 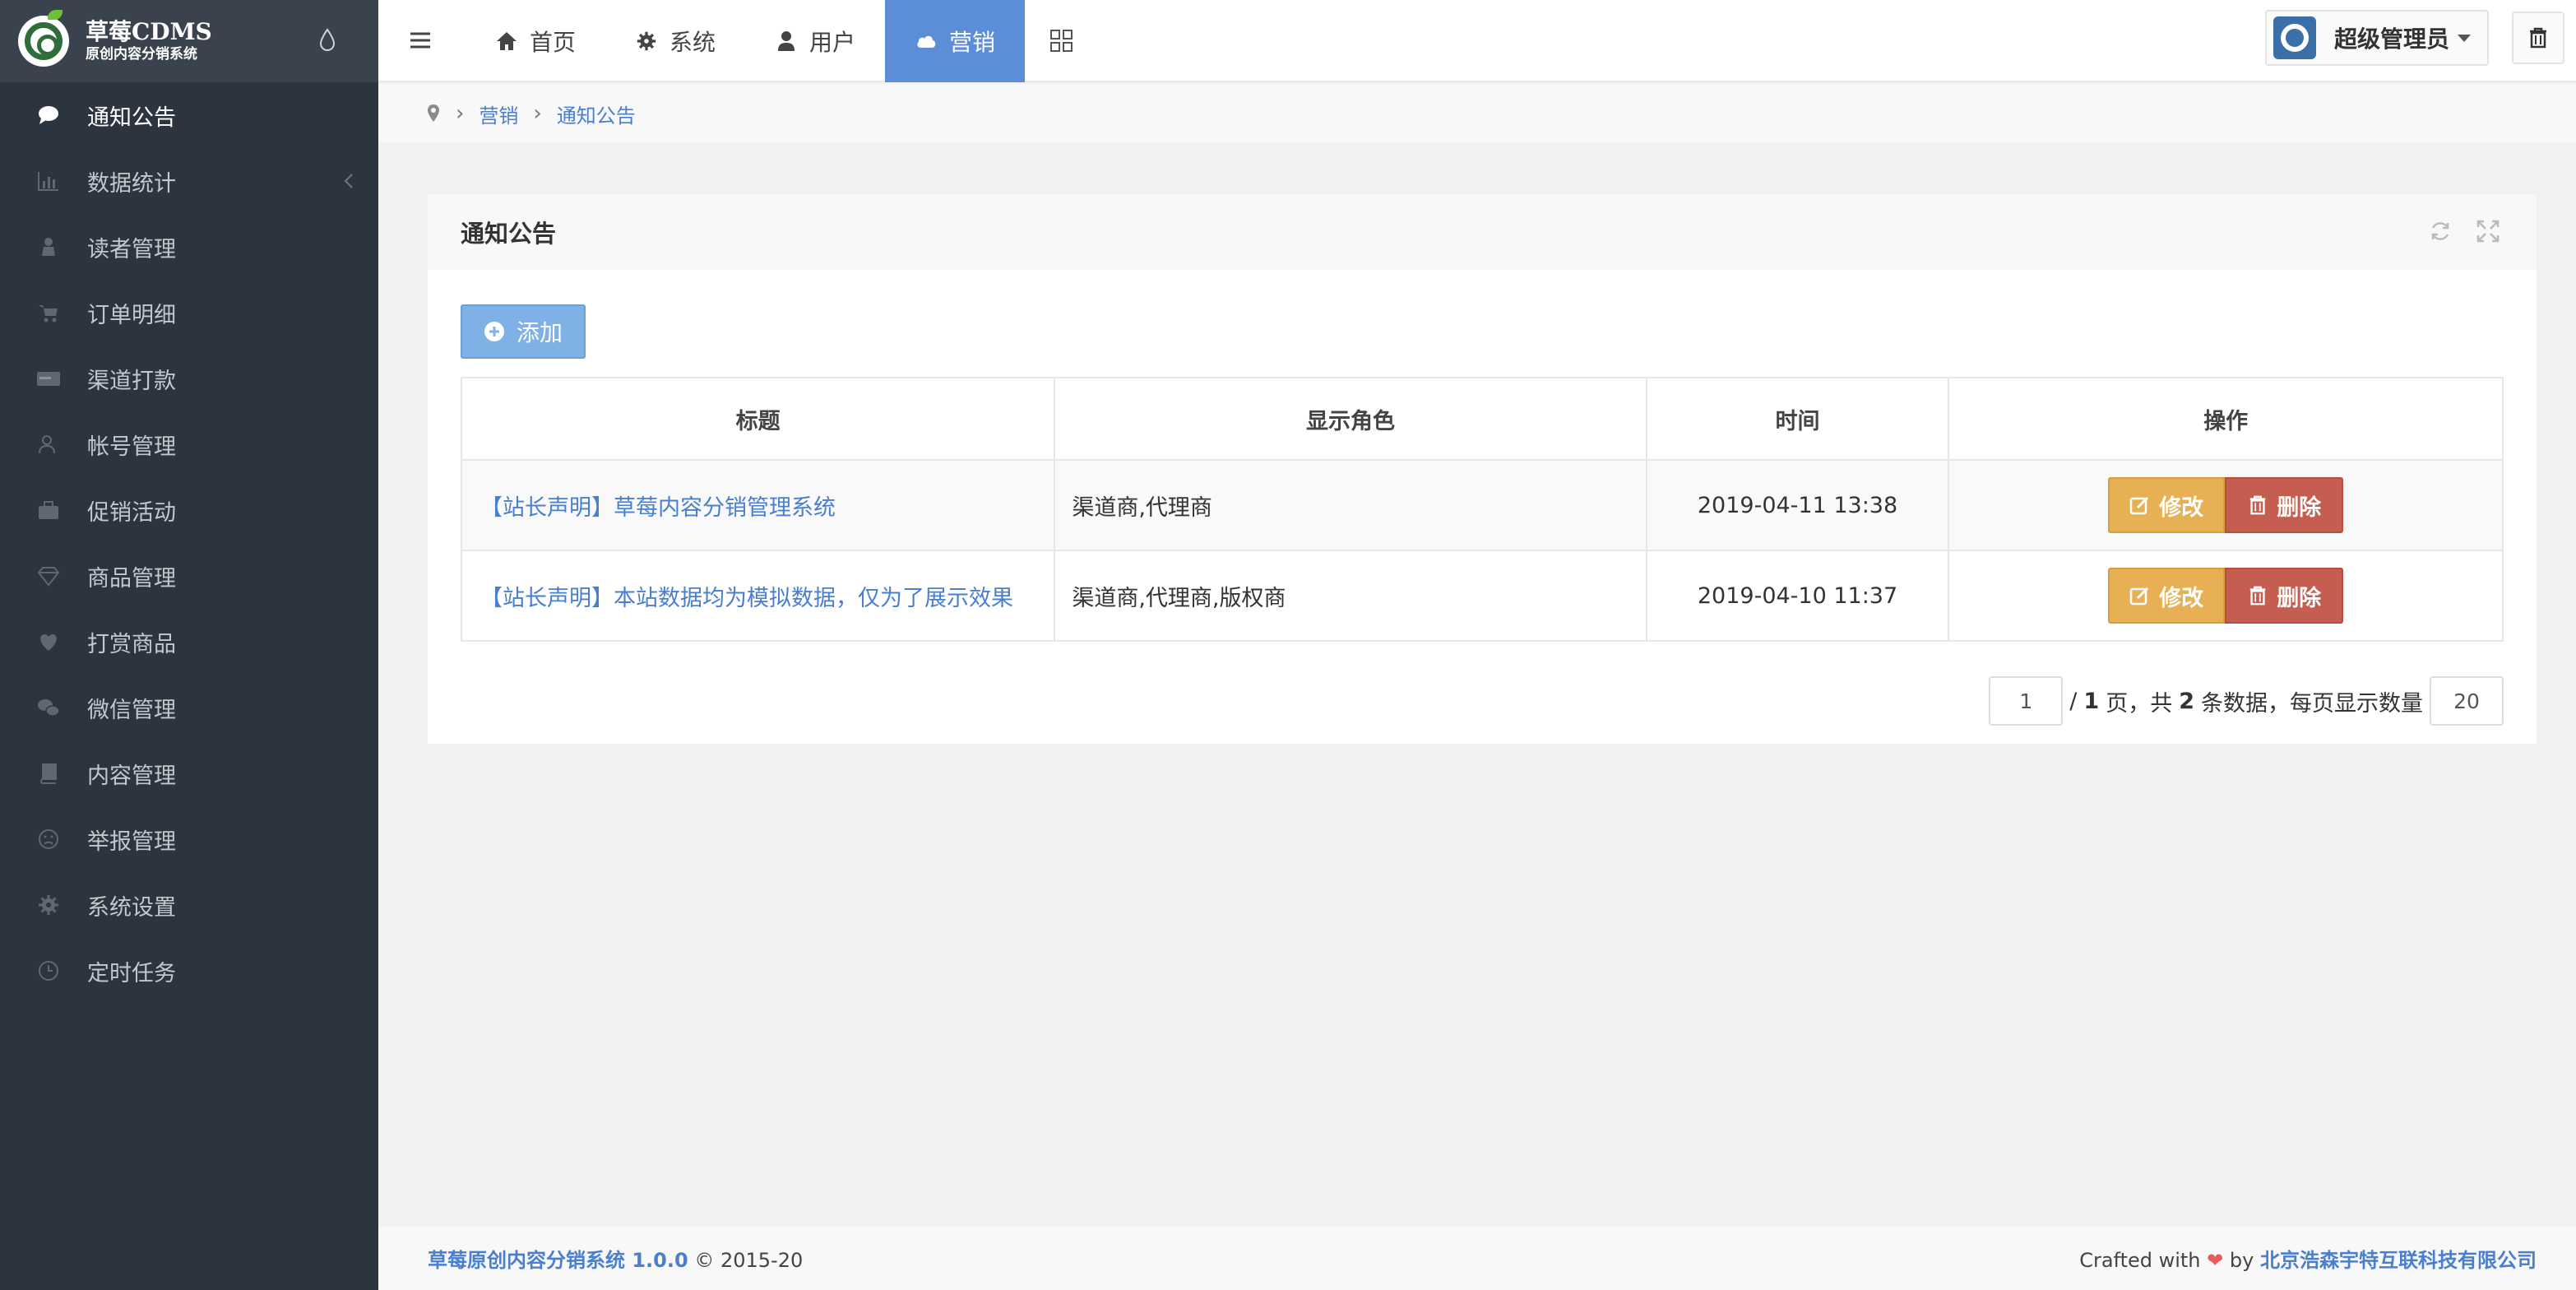 What do you see at coordinates (2464, 231) in the screenshot?
I see `panel-tools` at bounding box center [2464, 231].